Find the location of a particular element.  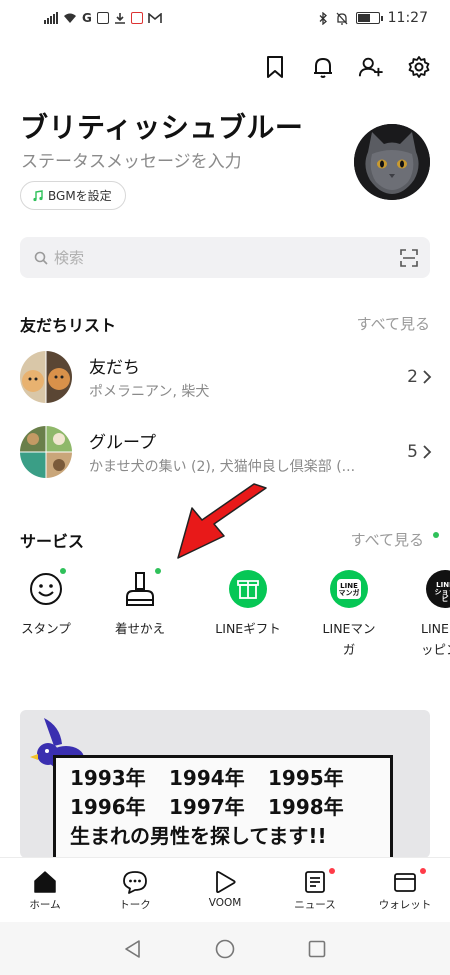

service-theme: 着せかえ is located at coordinates (140, 603).